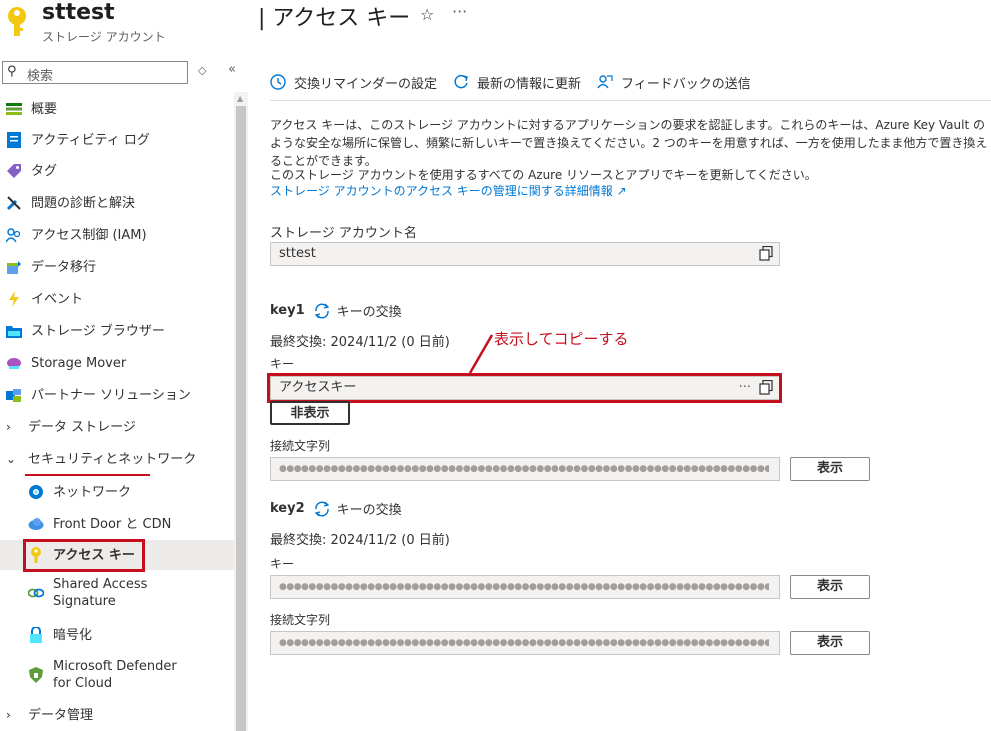 The width and height of the screenshot is (991, 731). Describe the element at coordinates (95, 72) in the screenshot. I see `search-input: ⚲ 検索` at that location.